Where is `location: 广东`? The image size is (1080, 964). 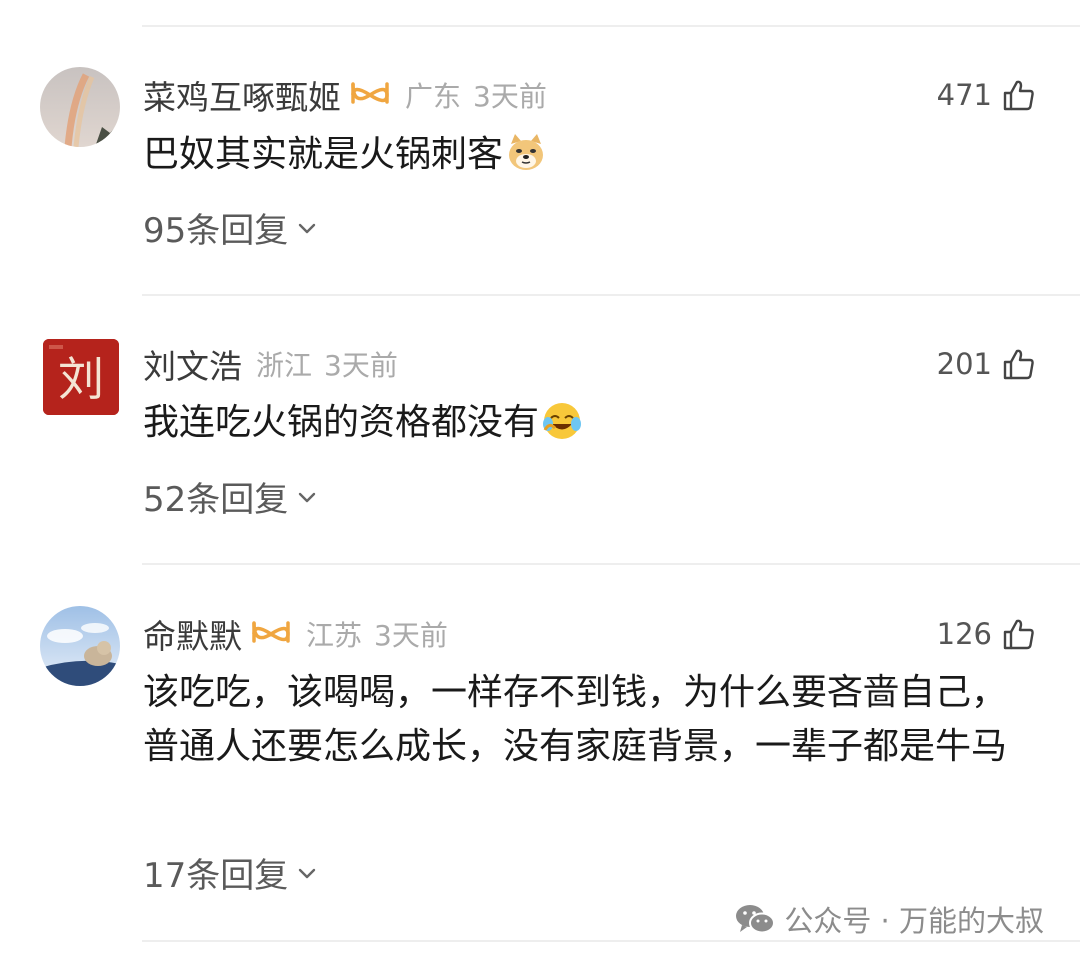 location: 广东 is located at coordinates (433, 96).